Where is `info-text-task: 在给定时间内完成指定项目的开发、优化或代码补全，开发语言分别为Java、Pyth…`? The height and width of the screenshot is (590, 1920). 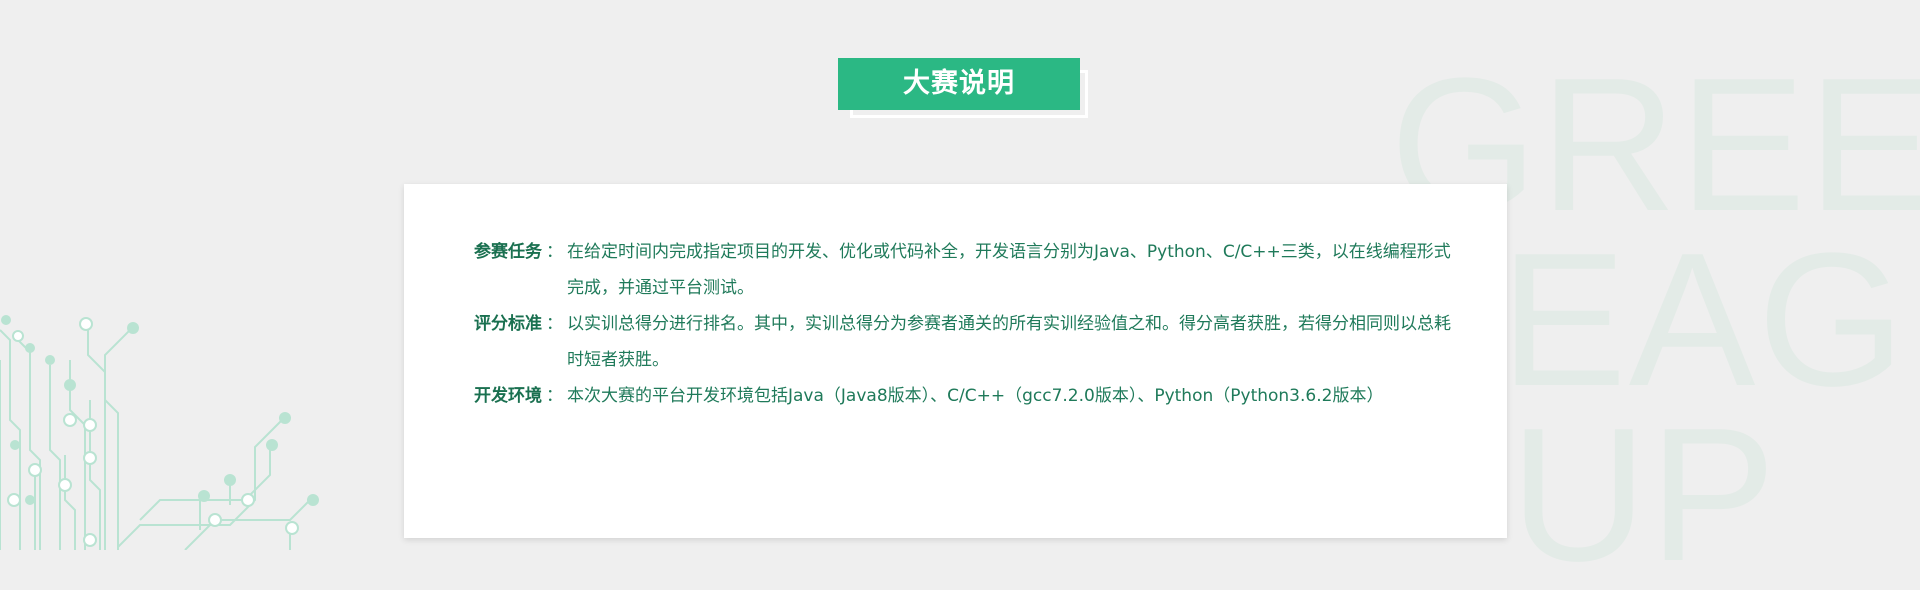 info-text-task: 在给定时间内完成指定项目的开发、优化或代码补全，开发语言分别为Java、Pyth… is located at coordinates (1009, 270).